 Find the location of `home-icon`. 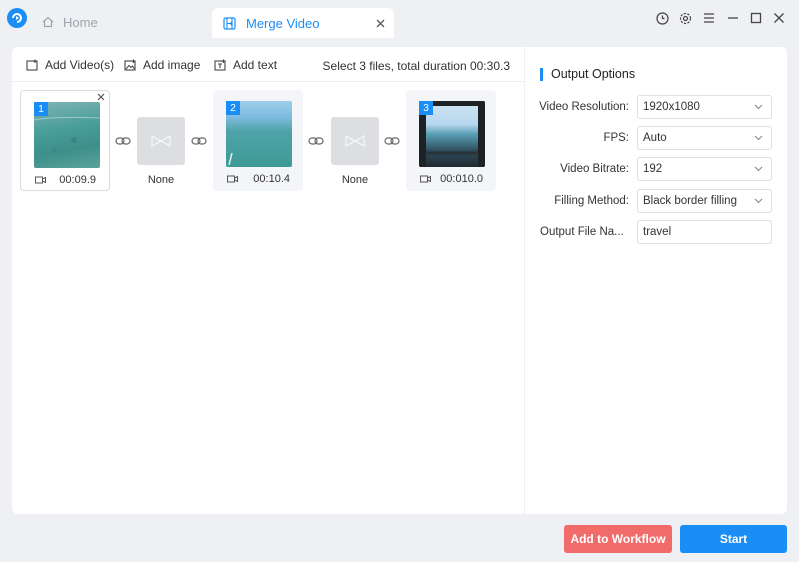

home-icon is located at coordinates (52, 22).